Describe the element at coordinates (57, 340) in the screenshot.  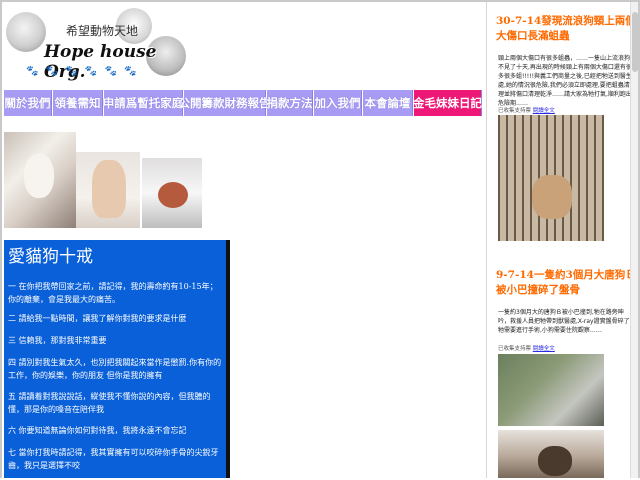
I see `commandment-item: 三 信賴我，那對我非常重要` at that location.